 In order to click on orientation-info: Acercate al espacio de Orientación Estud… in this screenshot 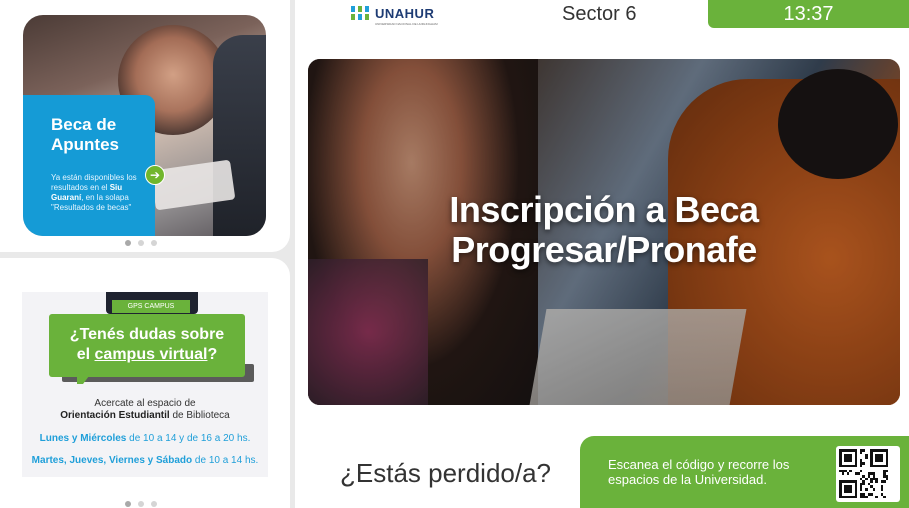, I will do `click(145, 410)`.